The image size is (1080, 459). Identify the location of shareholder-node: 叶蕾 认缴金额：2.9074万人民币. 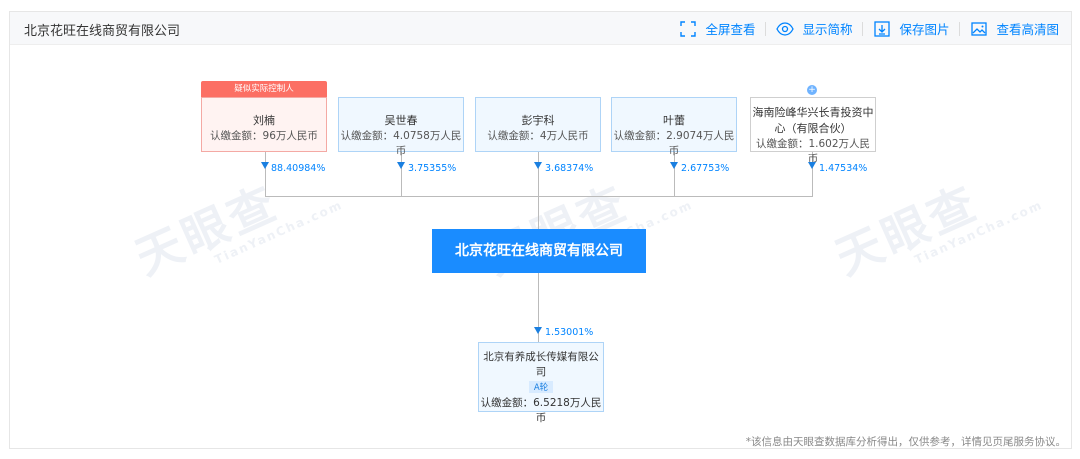
(674, 127).